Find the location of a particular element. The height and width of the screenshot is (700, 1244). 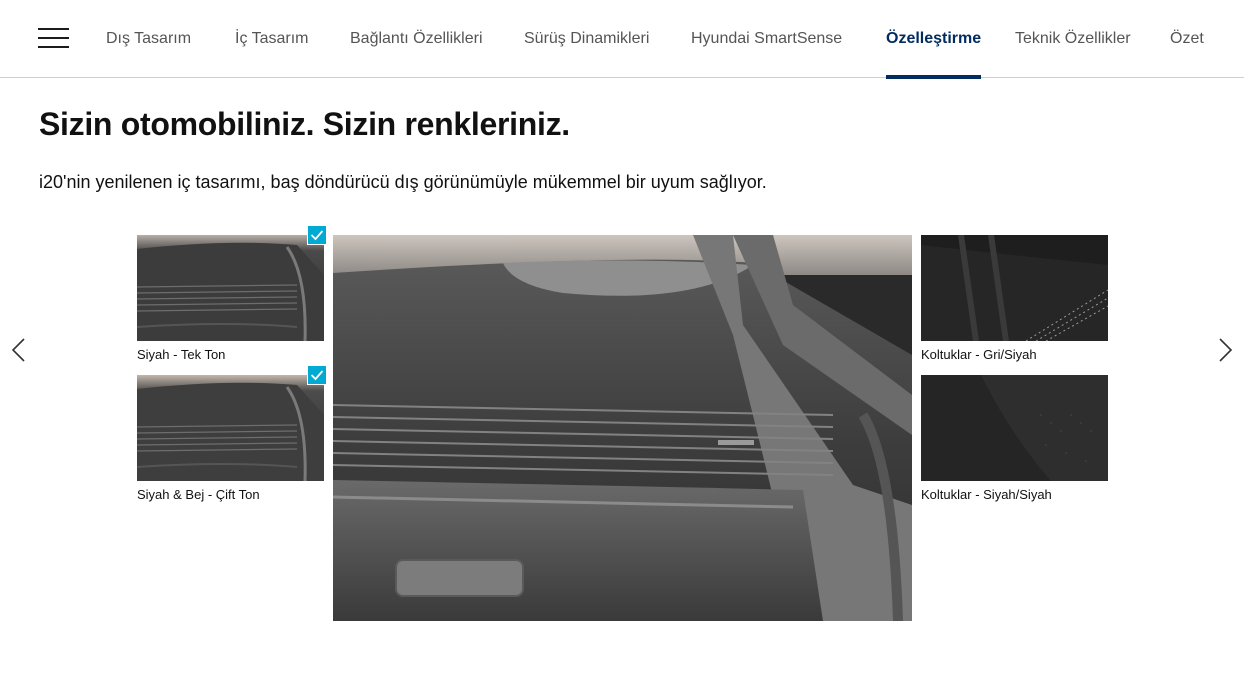

interior-option-label: Siyah - Tek Ton is located at coordinates (181, 354).